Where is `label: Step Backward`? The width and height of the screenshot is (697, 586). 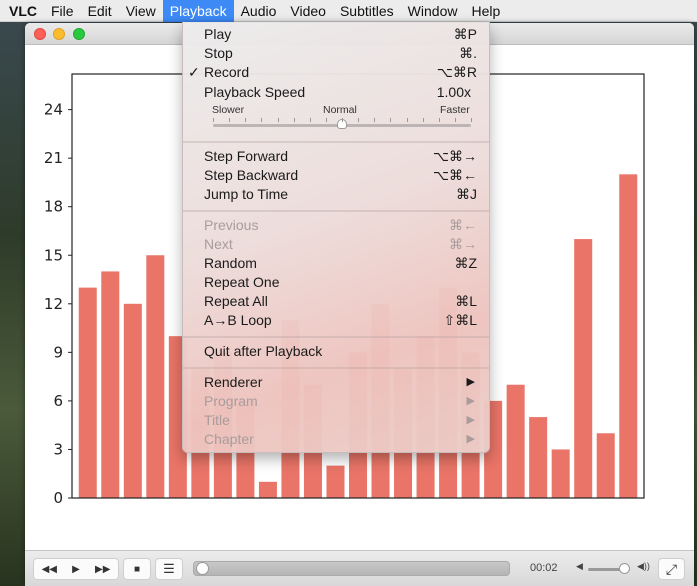
label: Step Backward is located at coordinates (251, 175).